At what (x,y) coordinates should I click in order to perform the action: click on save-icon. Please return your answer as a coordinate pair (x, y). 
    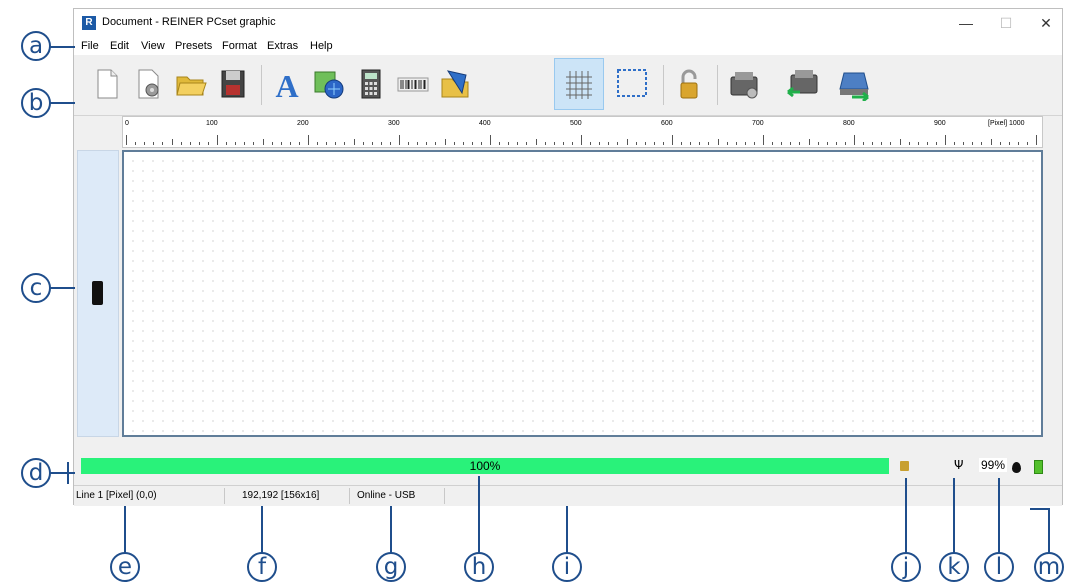
    Looking at the image, I should click on (233, 84).